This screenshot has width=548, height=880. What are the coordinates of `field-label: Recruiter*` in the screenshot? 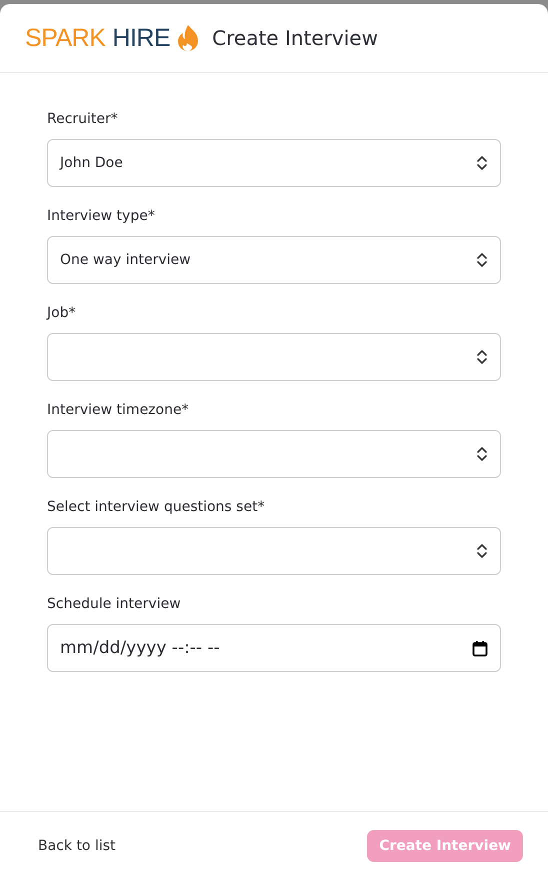 It's located at (83, 119).